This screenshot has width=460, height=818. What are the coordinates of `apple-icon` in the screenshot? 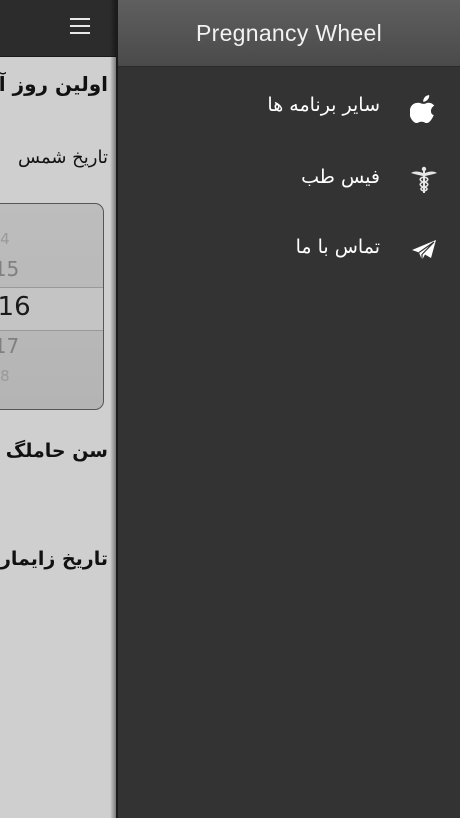 It's located at (423, 108).